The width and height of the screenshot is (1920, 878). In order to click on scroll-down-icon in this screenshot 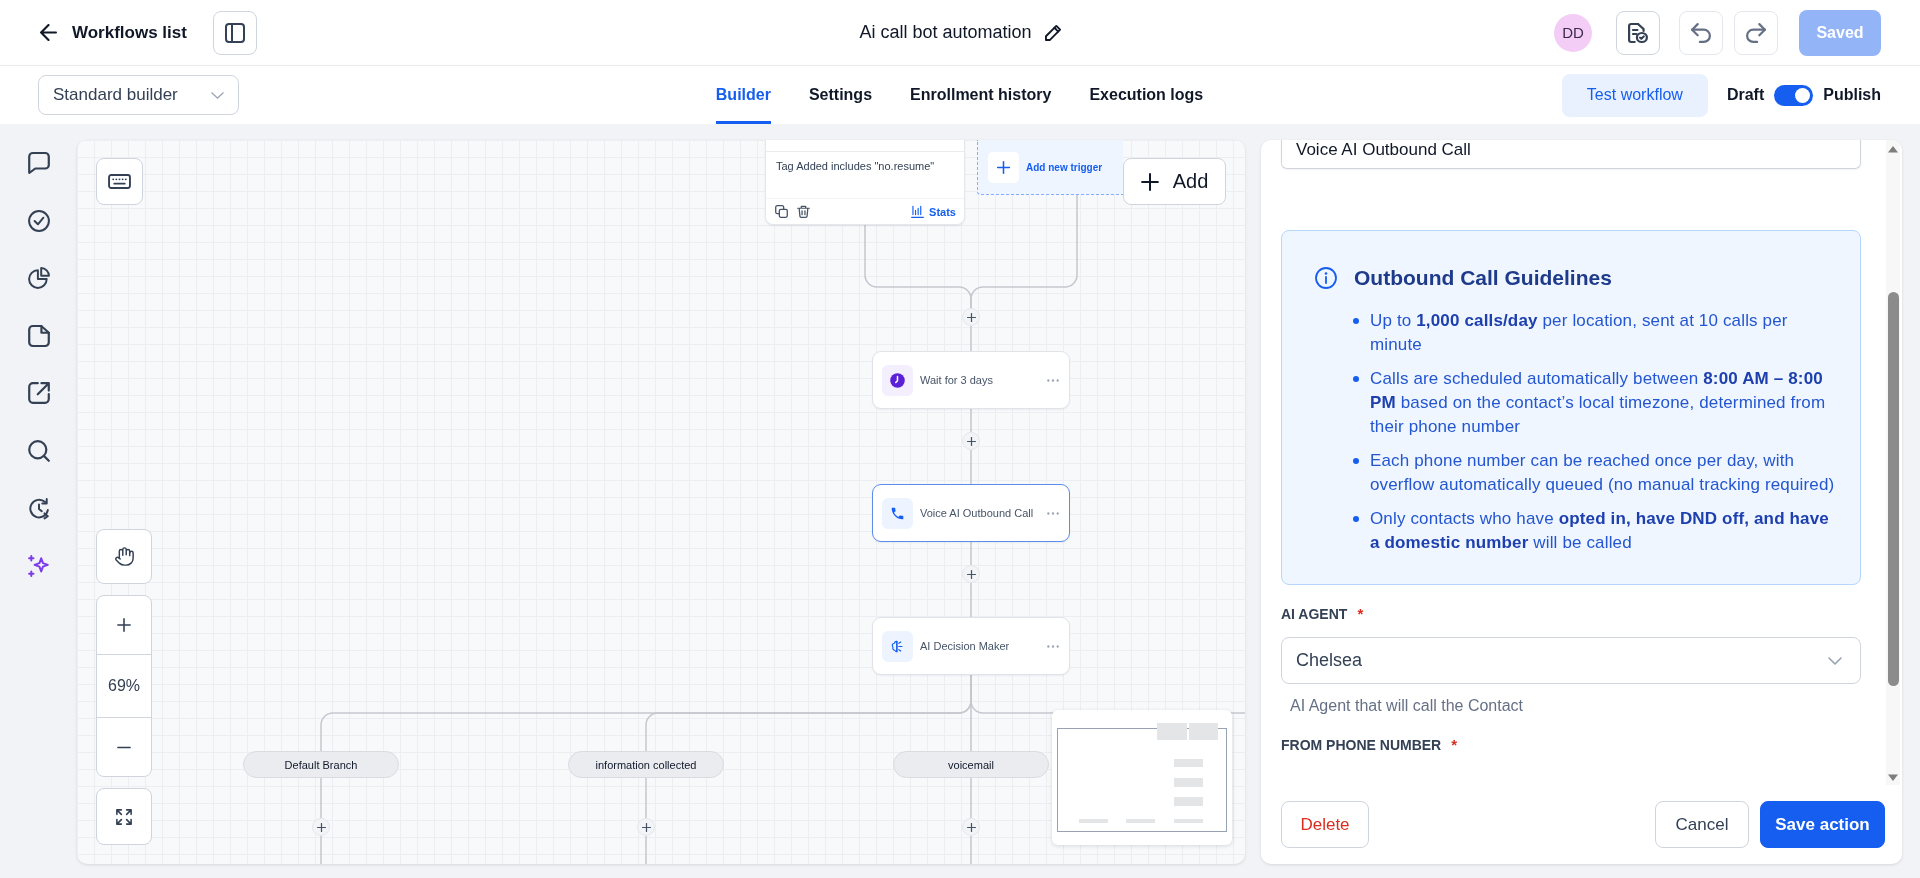, I will do `click(1893, 778)`.